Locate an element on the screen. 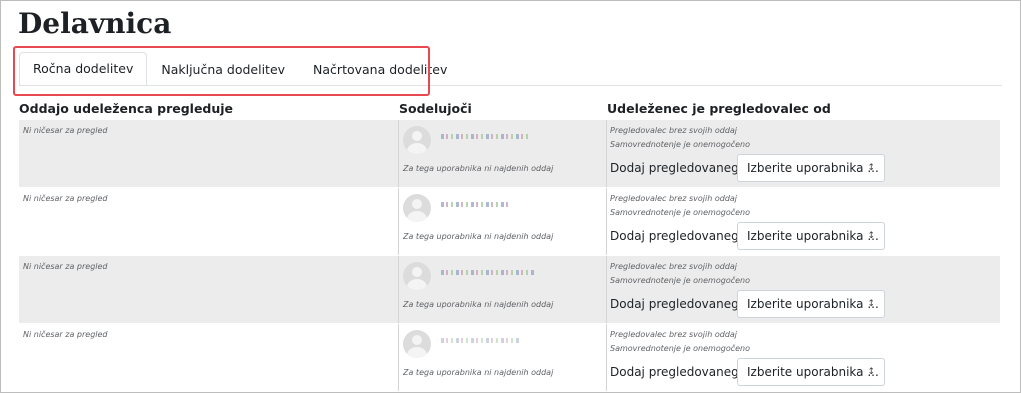 The width and height of the screenshot is (1021, 393). page-title: Delavnica is located at coordinates (95, 23).